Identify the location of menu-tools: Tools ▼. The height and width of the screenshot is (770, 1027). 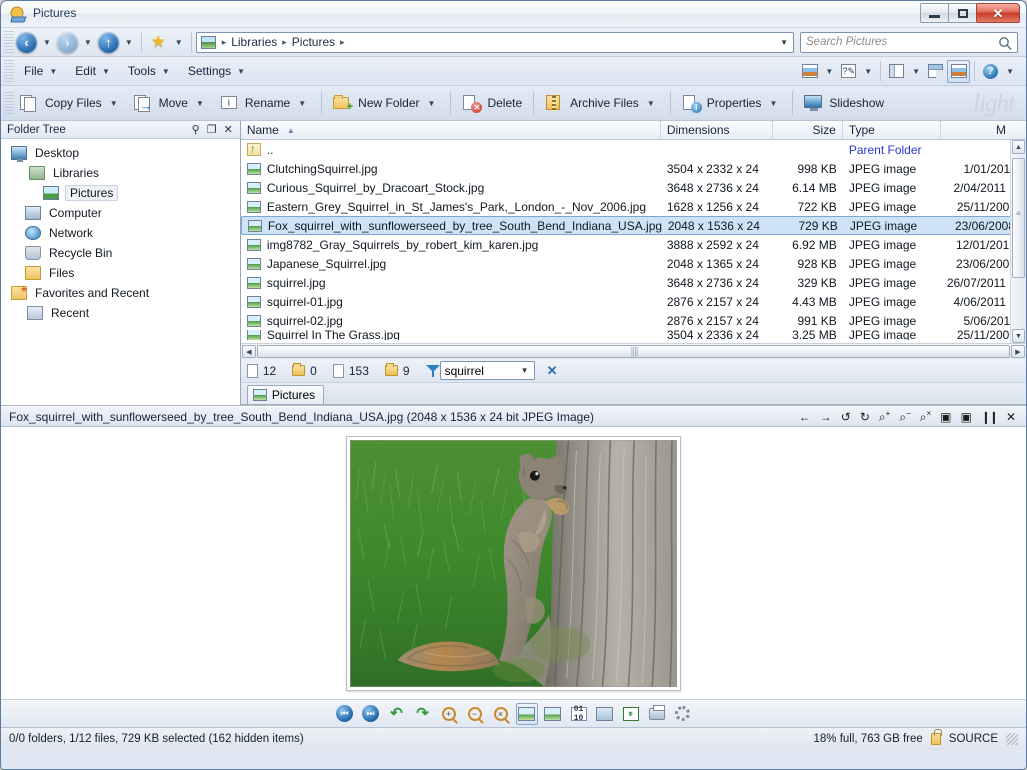
(148, 71).